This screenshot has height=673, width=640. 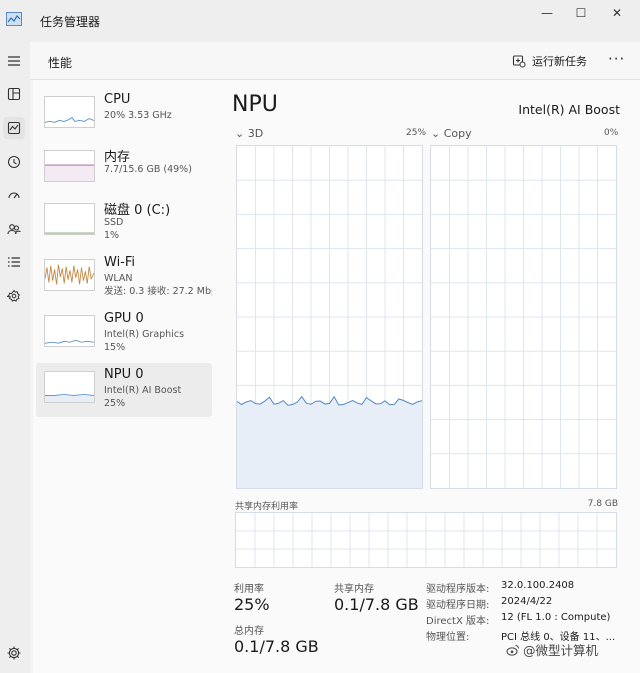 I want to click on device-usage: 1%, so click(x=112, y=235).